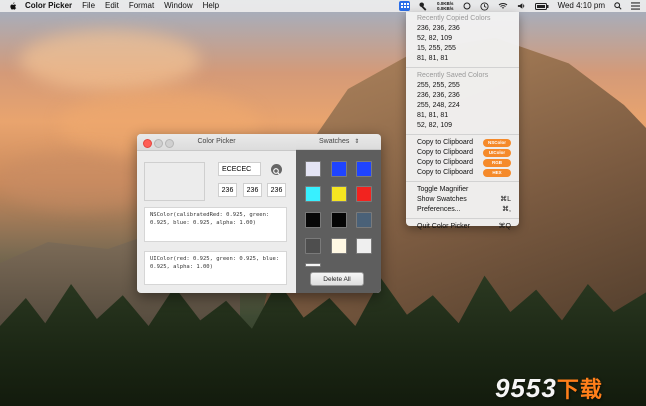 The width and height of the screenshot is (646, 406). What do you see at coordinates (141, 6) in the screenshot?
I see `menu-format: Format` at bounding box center [141, 6].